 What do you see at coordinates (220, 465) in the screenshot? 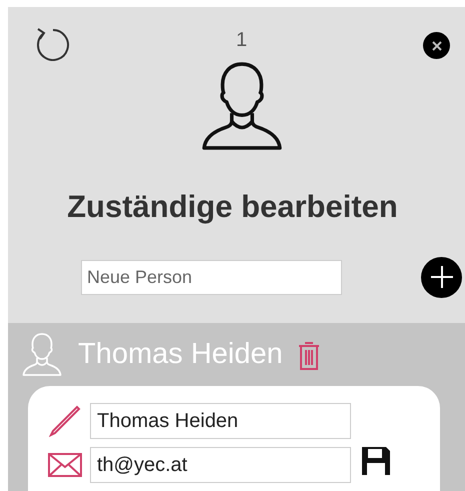
I see `email-field: th@yec.at` at bounding box center [220, 465].